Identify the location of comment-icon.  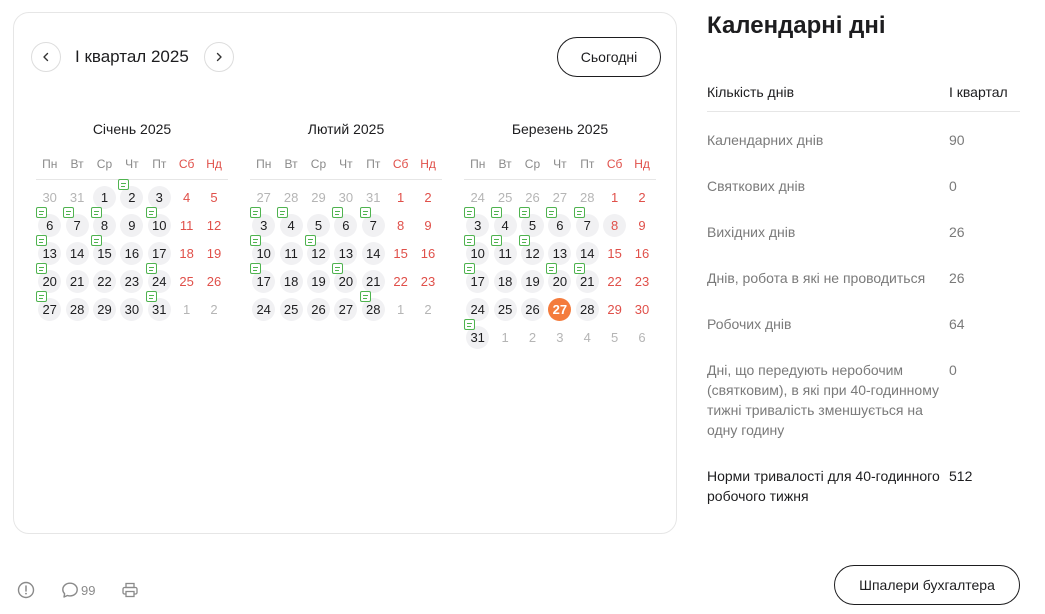
(70, 590).